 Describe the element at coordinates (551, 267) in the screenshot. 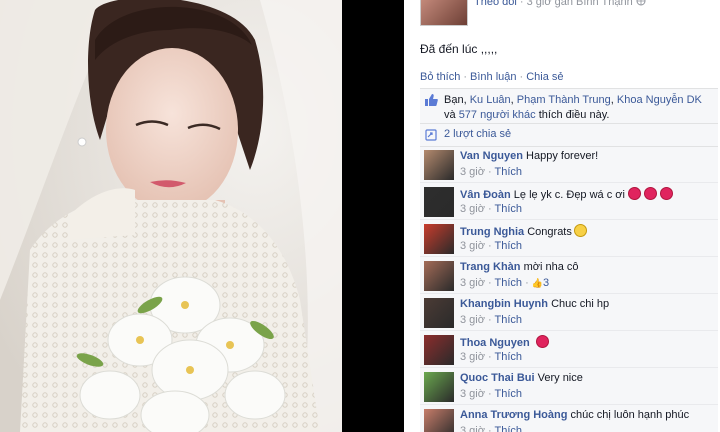

I see `comment-text: mời nha cô` at that location.